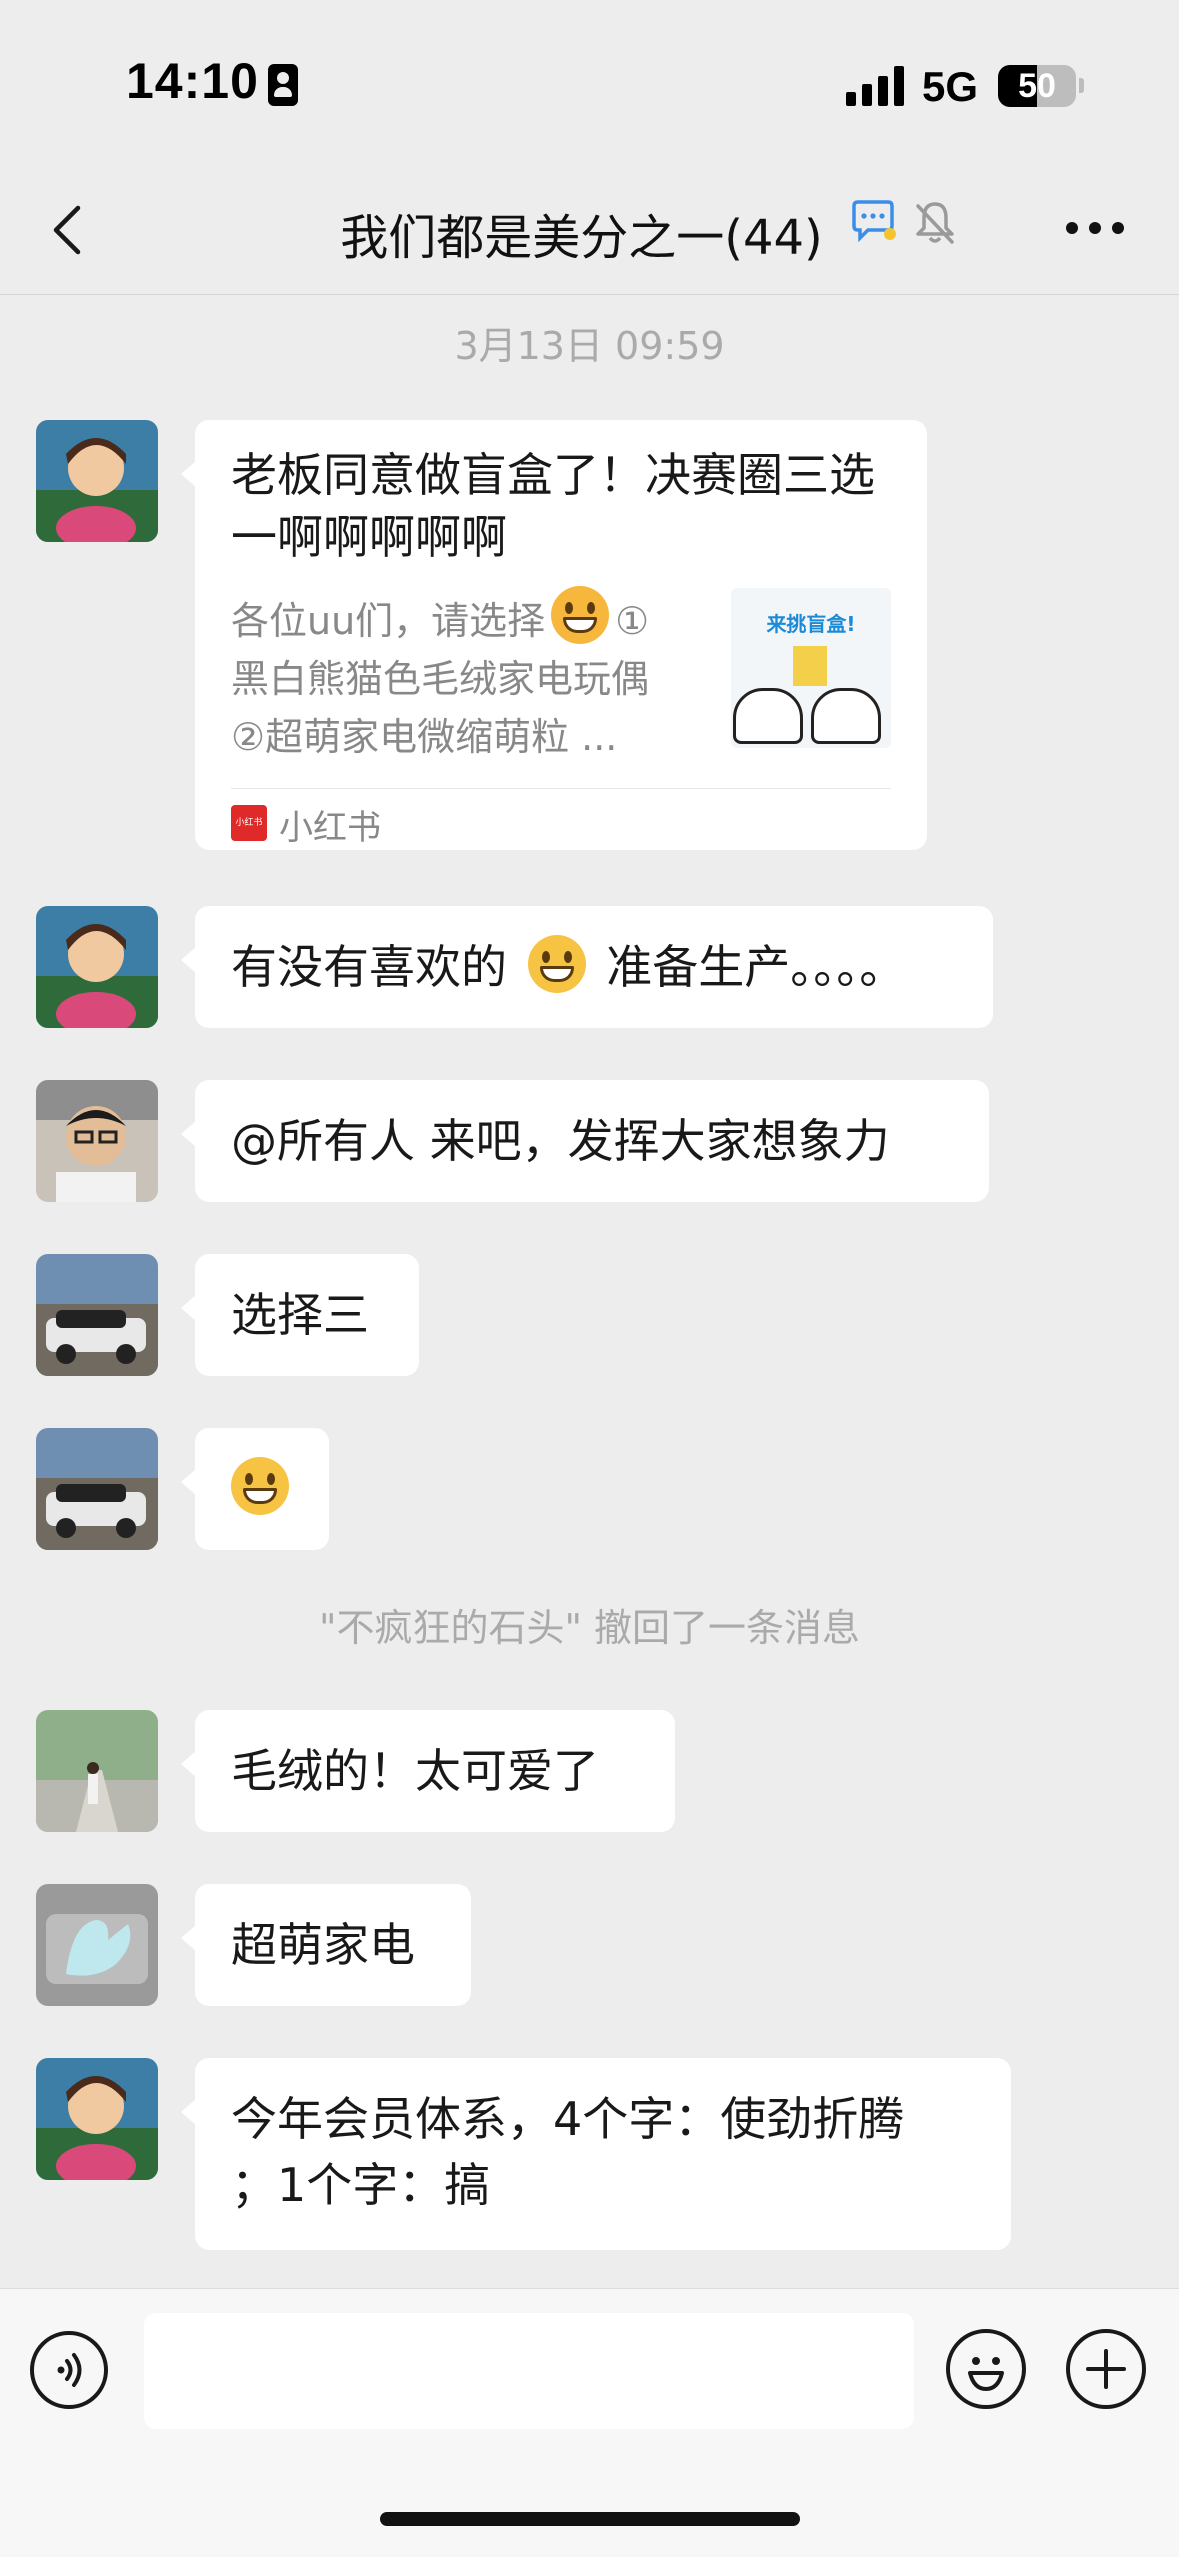 This screenshot has width=1179, height=2557. I want to click on message-bubble: @所有人 来吧，发挥大家想象力, so click(585, 1141).